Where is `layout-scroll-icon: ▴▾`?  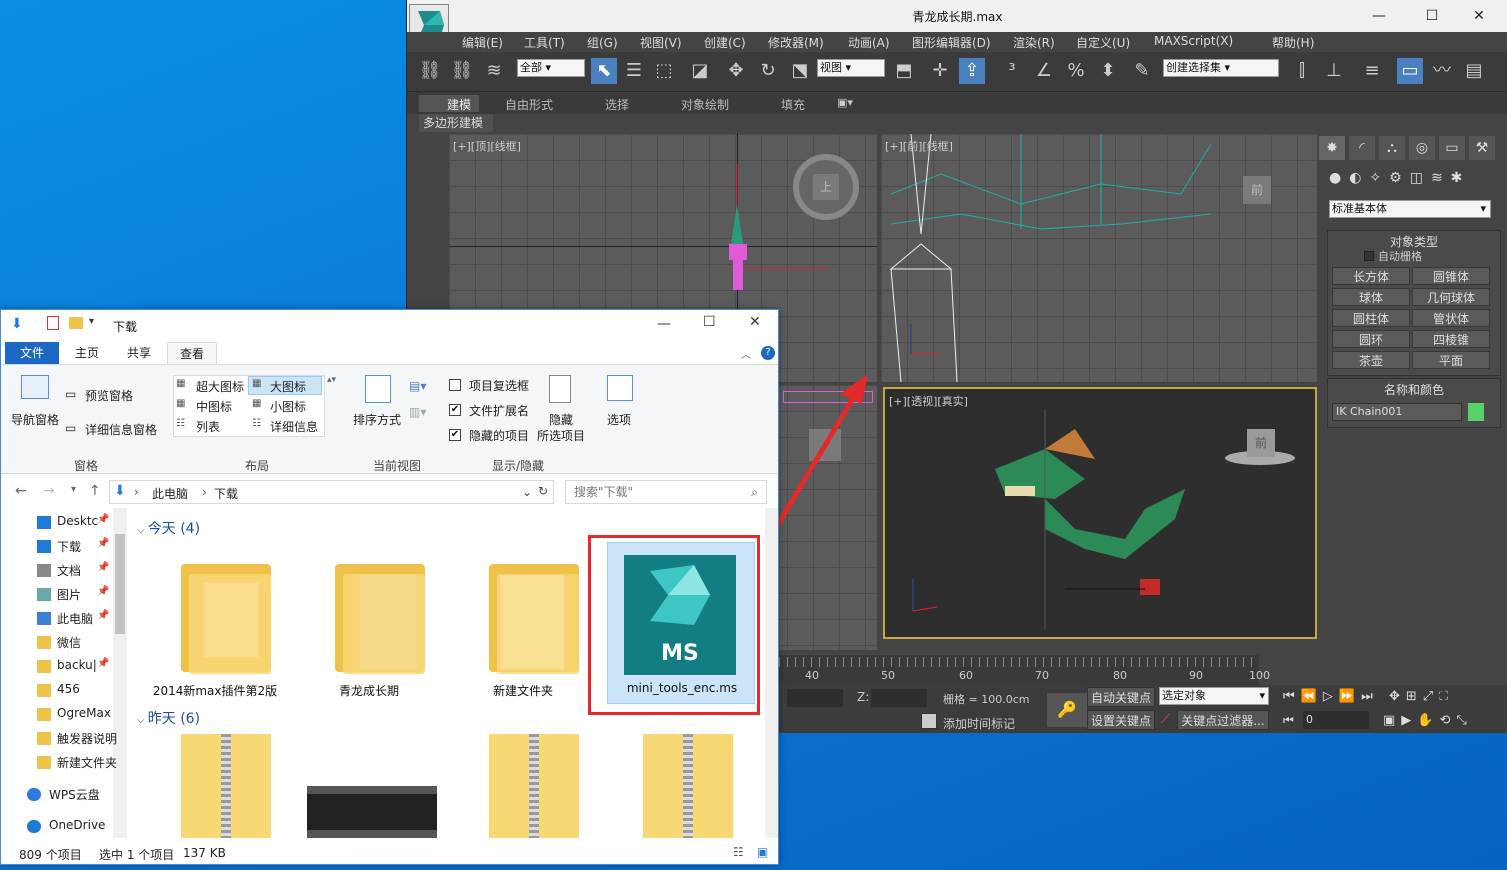 layout-scroll-icon: ▴▾ is located at coordinates (331, 380).